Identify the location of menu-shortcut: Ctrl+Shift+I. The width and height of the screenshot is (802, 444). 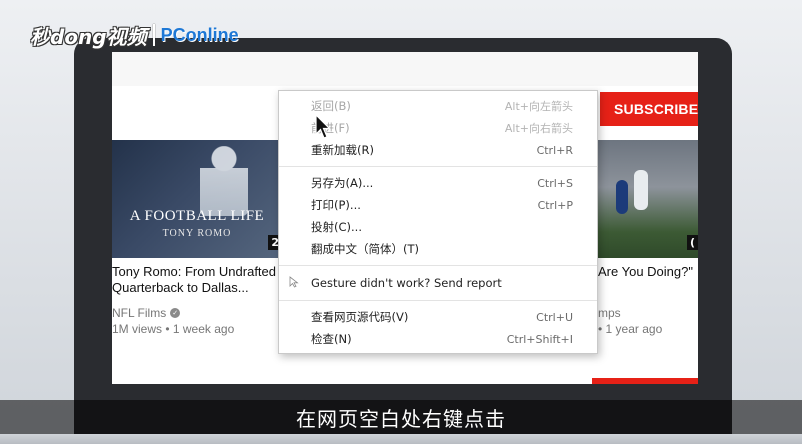
(539, 339).